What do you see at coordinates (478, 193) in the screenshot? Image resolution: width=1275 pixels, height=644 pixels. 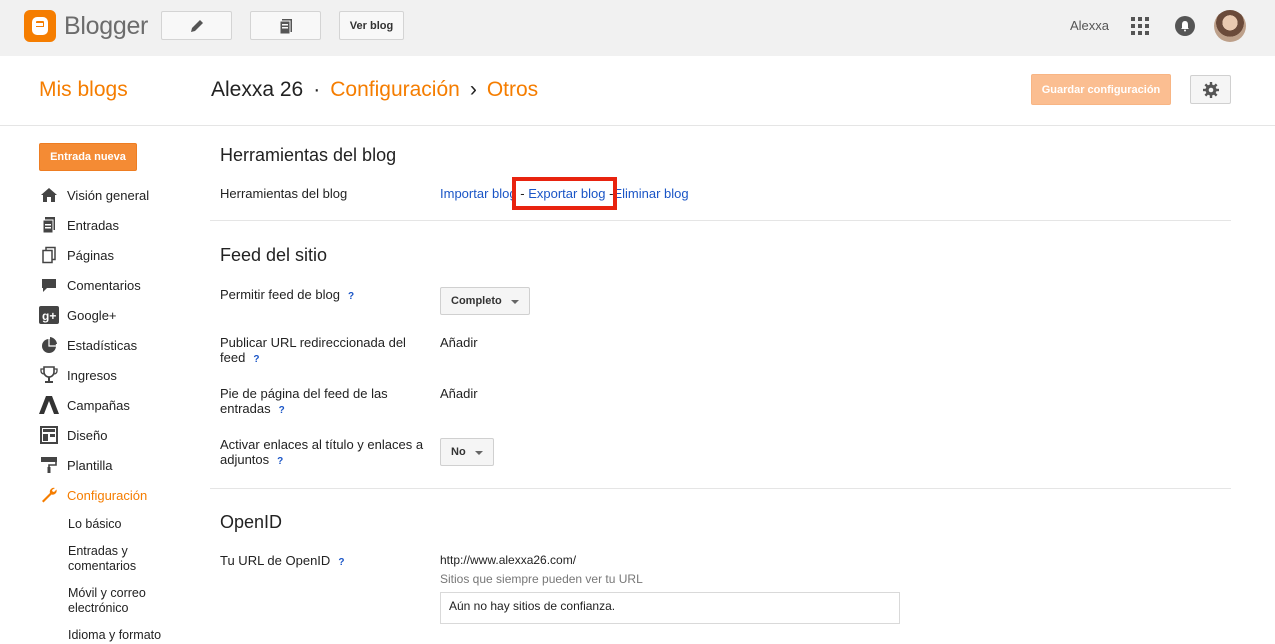 I see `import-blog-link: Importar blog` at bounding box center [478, 193].